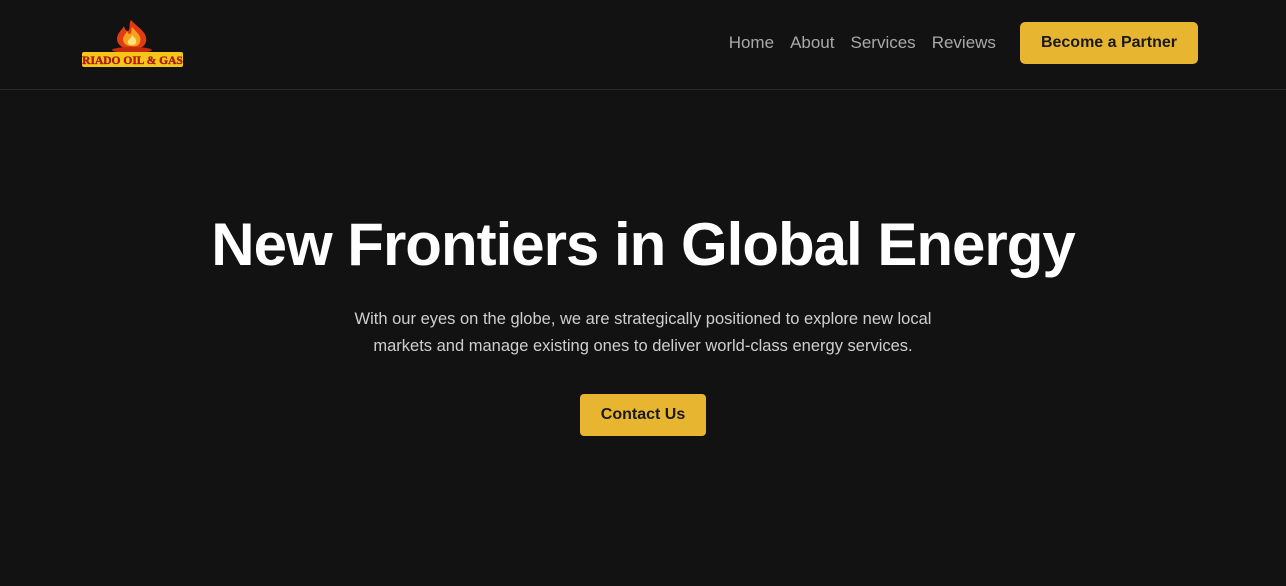 Image resolution: width=1286 pixels, height=586 pixels. I want to click on contact-us-button: Contact Us, so click(643, 415).